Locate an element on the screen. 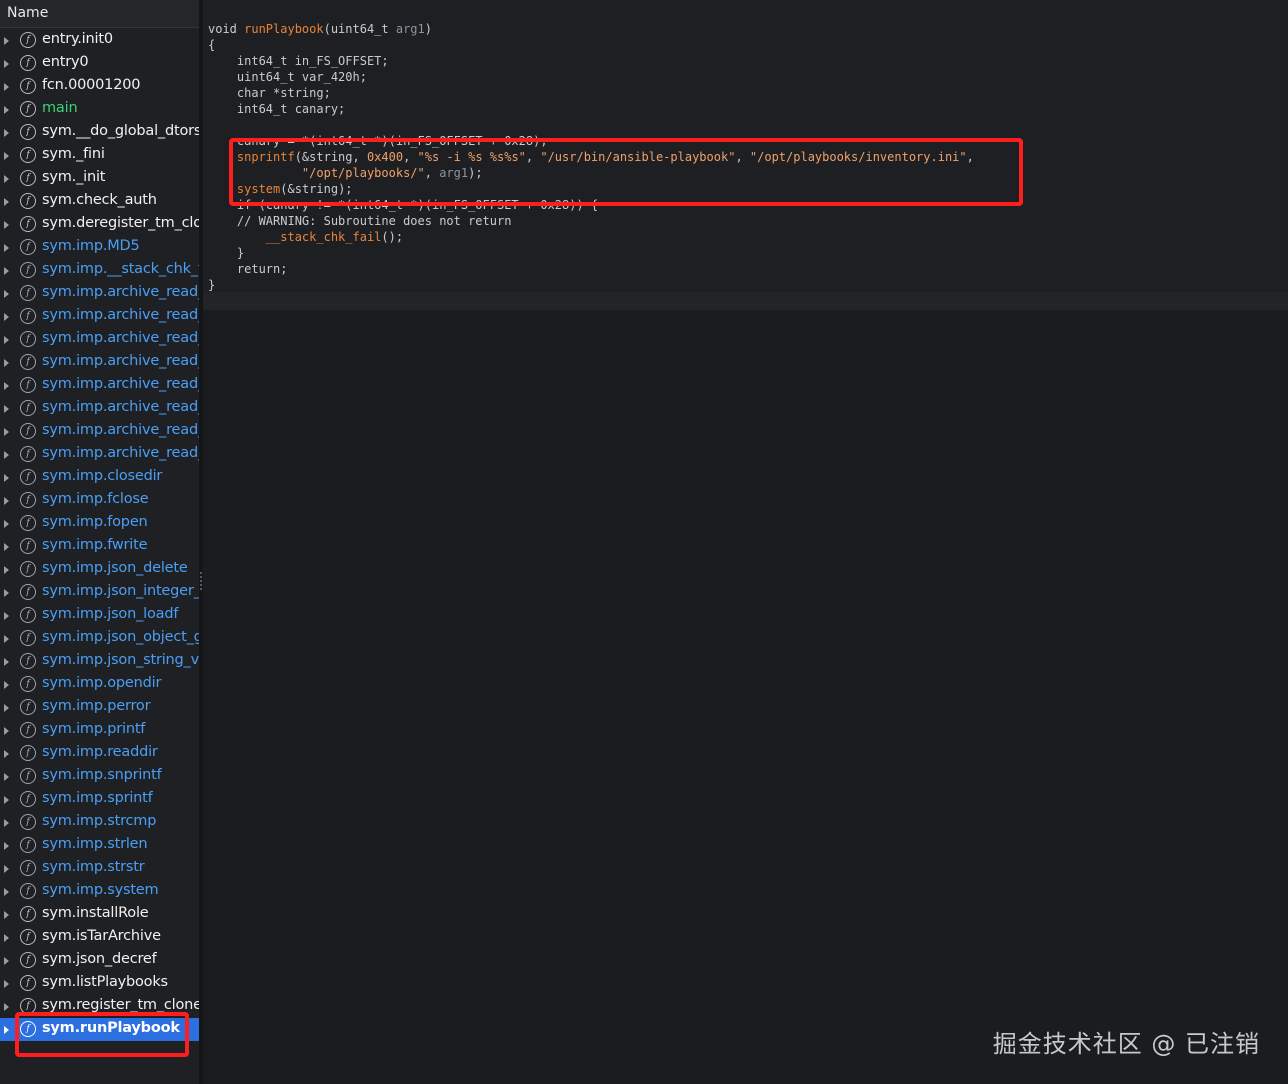 The width and height of the screenshot is (1288, 1084). function-item: f main is located at coordinates (99, 109).